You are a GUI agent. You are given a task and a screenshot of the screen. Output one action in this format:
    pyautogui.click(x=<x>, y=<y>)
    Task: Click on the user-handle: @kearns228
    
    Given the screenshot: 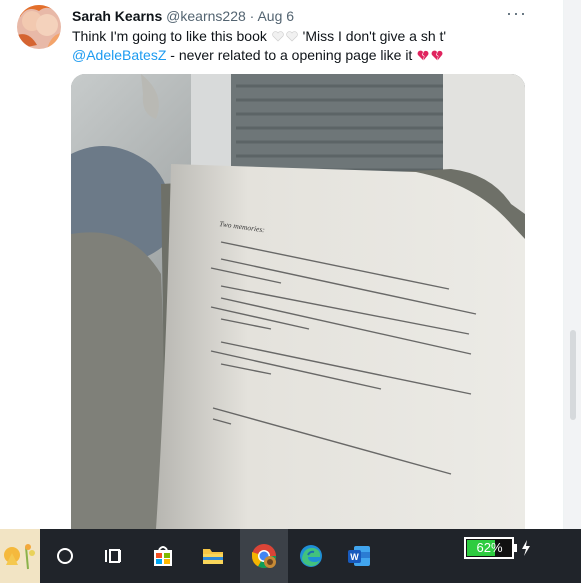 What is the action you would take?
    pyautogui.click(x=206, y=16)
    